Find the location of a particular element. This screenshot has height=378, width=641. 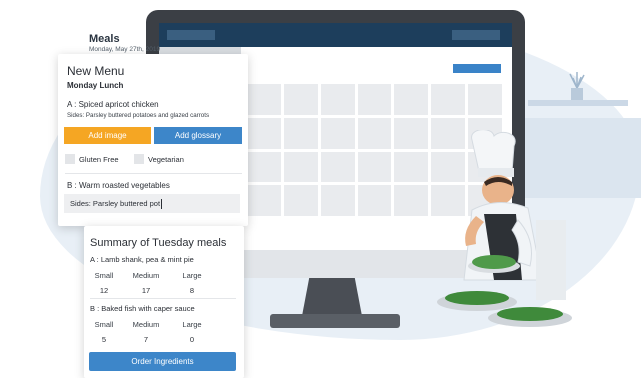

monitor-stand-base is located at coordinates (335, 321).